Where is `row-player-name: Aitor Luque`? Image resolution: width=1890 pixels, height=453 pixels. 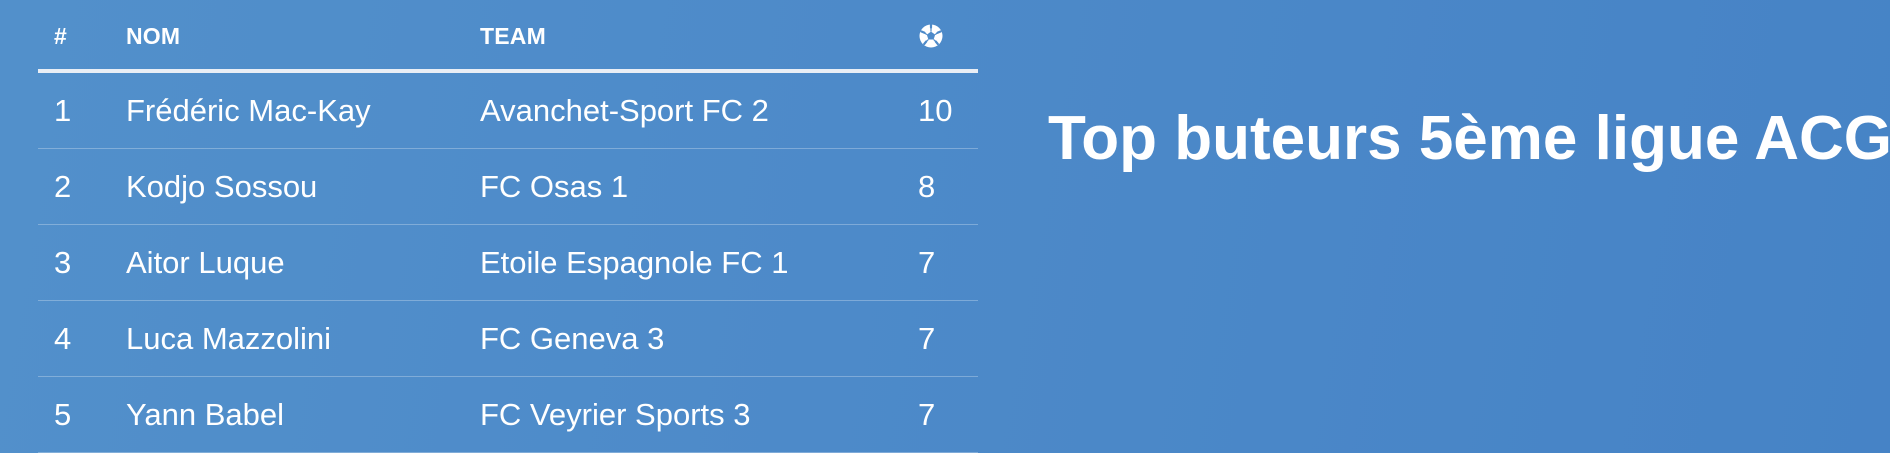 row-player-name: Aitor Luque is located at coordinates (205, 262).